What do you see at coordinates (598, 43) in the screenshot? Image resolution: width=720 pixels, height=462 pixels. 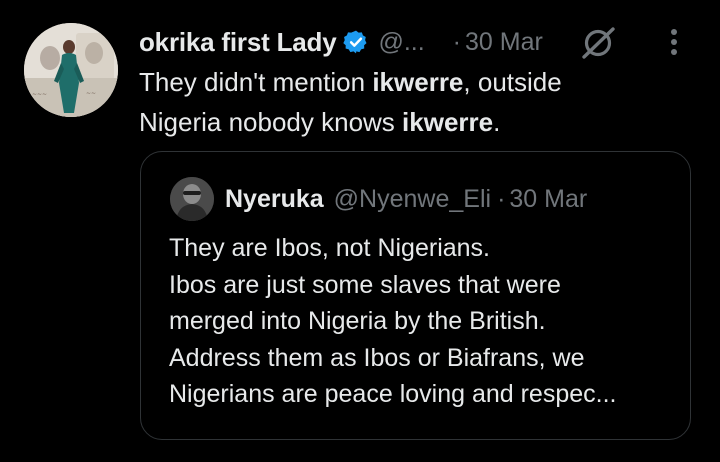 I see `grok-icon` at bounding box center [598, 43].